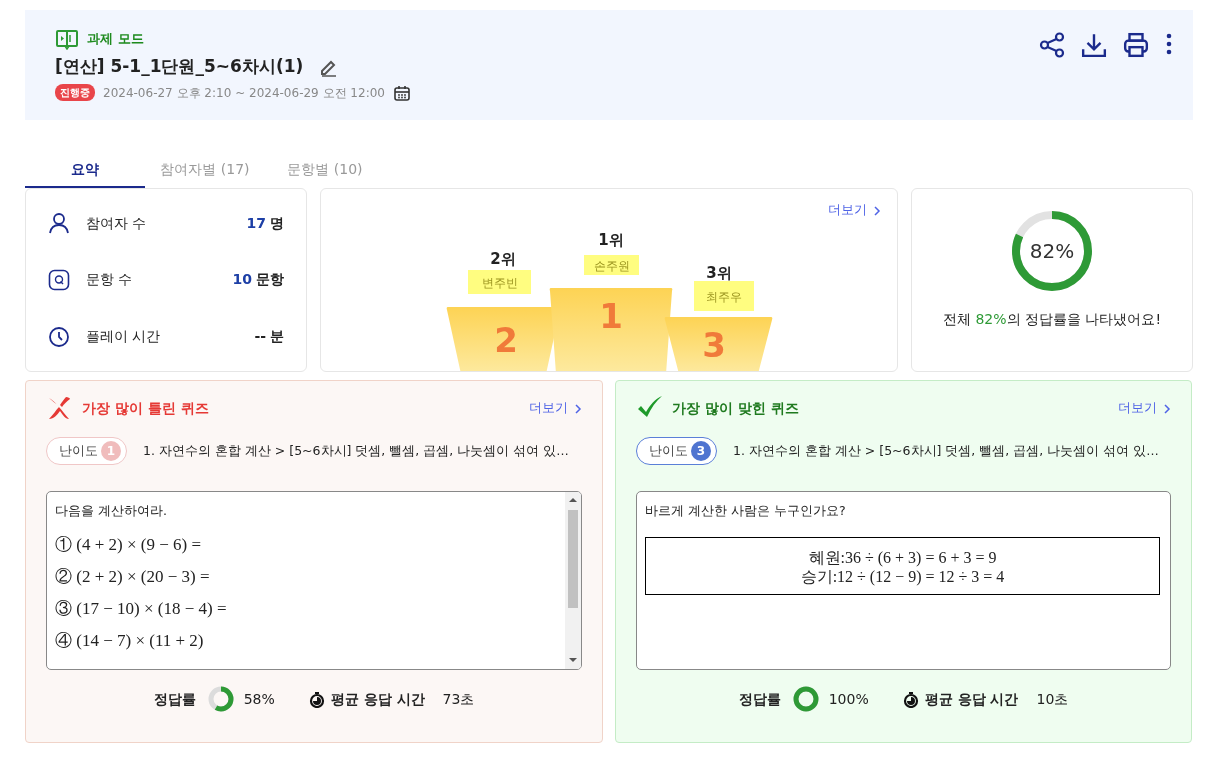 This screenshot has height=775, width=1207. Describe the element at coordinates (277, 223) in the screenshot. I see `stat-unit: 명` at that location.